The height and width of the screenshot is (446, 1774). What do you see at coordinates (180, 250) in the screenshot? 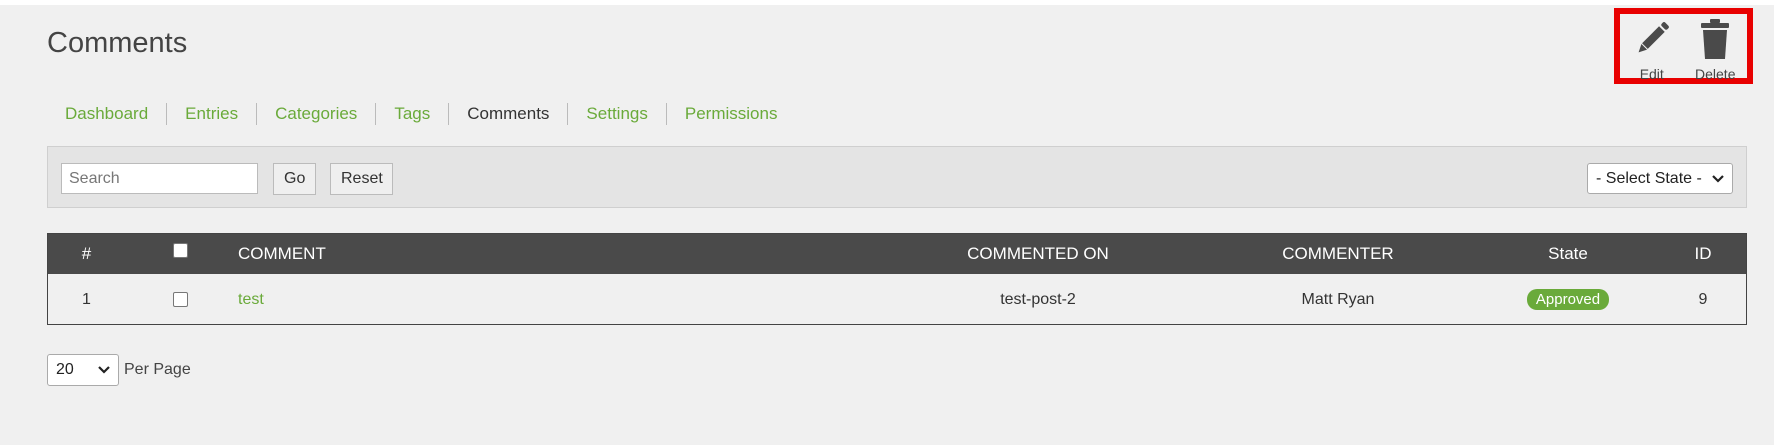
I see `select-all-checkbox` at bounding box center [180, 250].